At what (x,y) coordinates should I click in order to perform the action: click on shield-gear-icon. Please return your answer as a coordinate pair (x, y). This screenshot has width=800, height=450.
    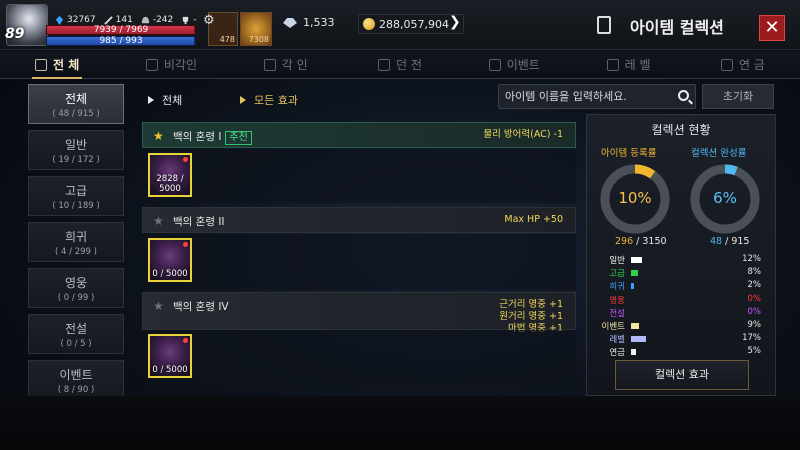
    Looking at the image, I should click on (269, 64).